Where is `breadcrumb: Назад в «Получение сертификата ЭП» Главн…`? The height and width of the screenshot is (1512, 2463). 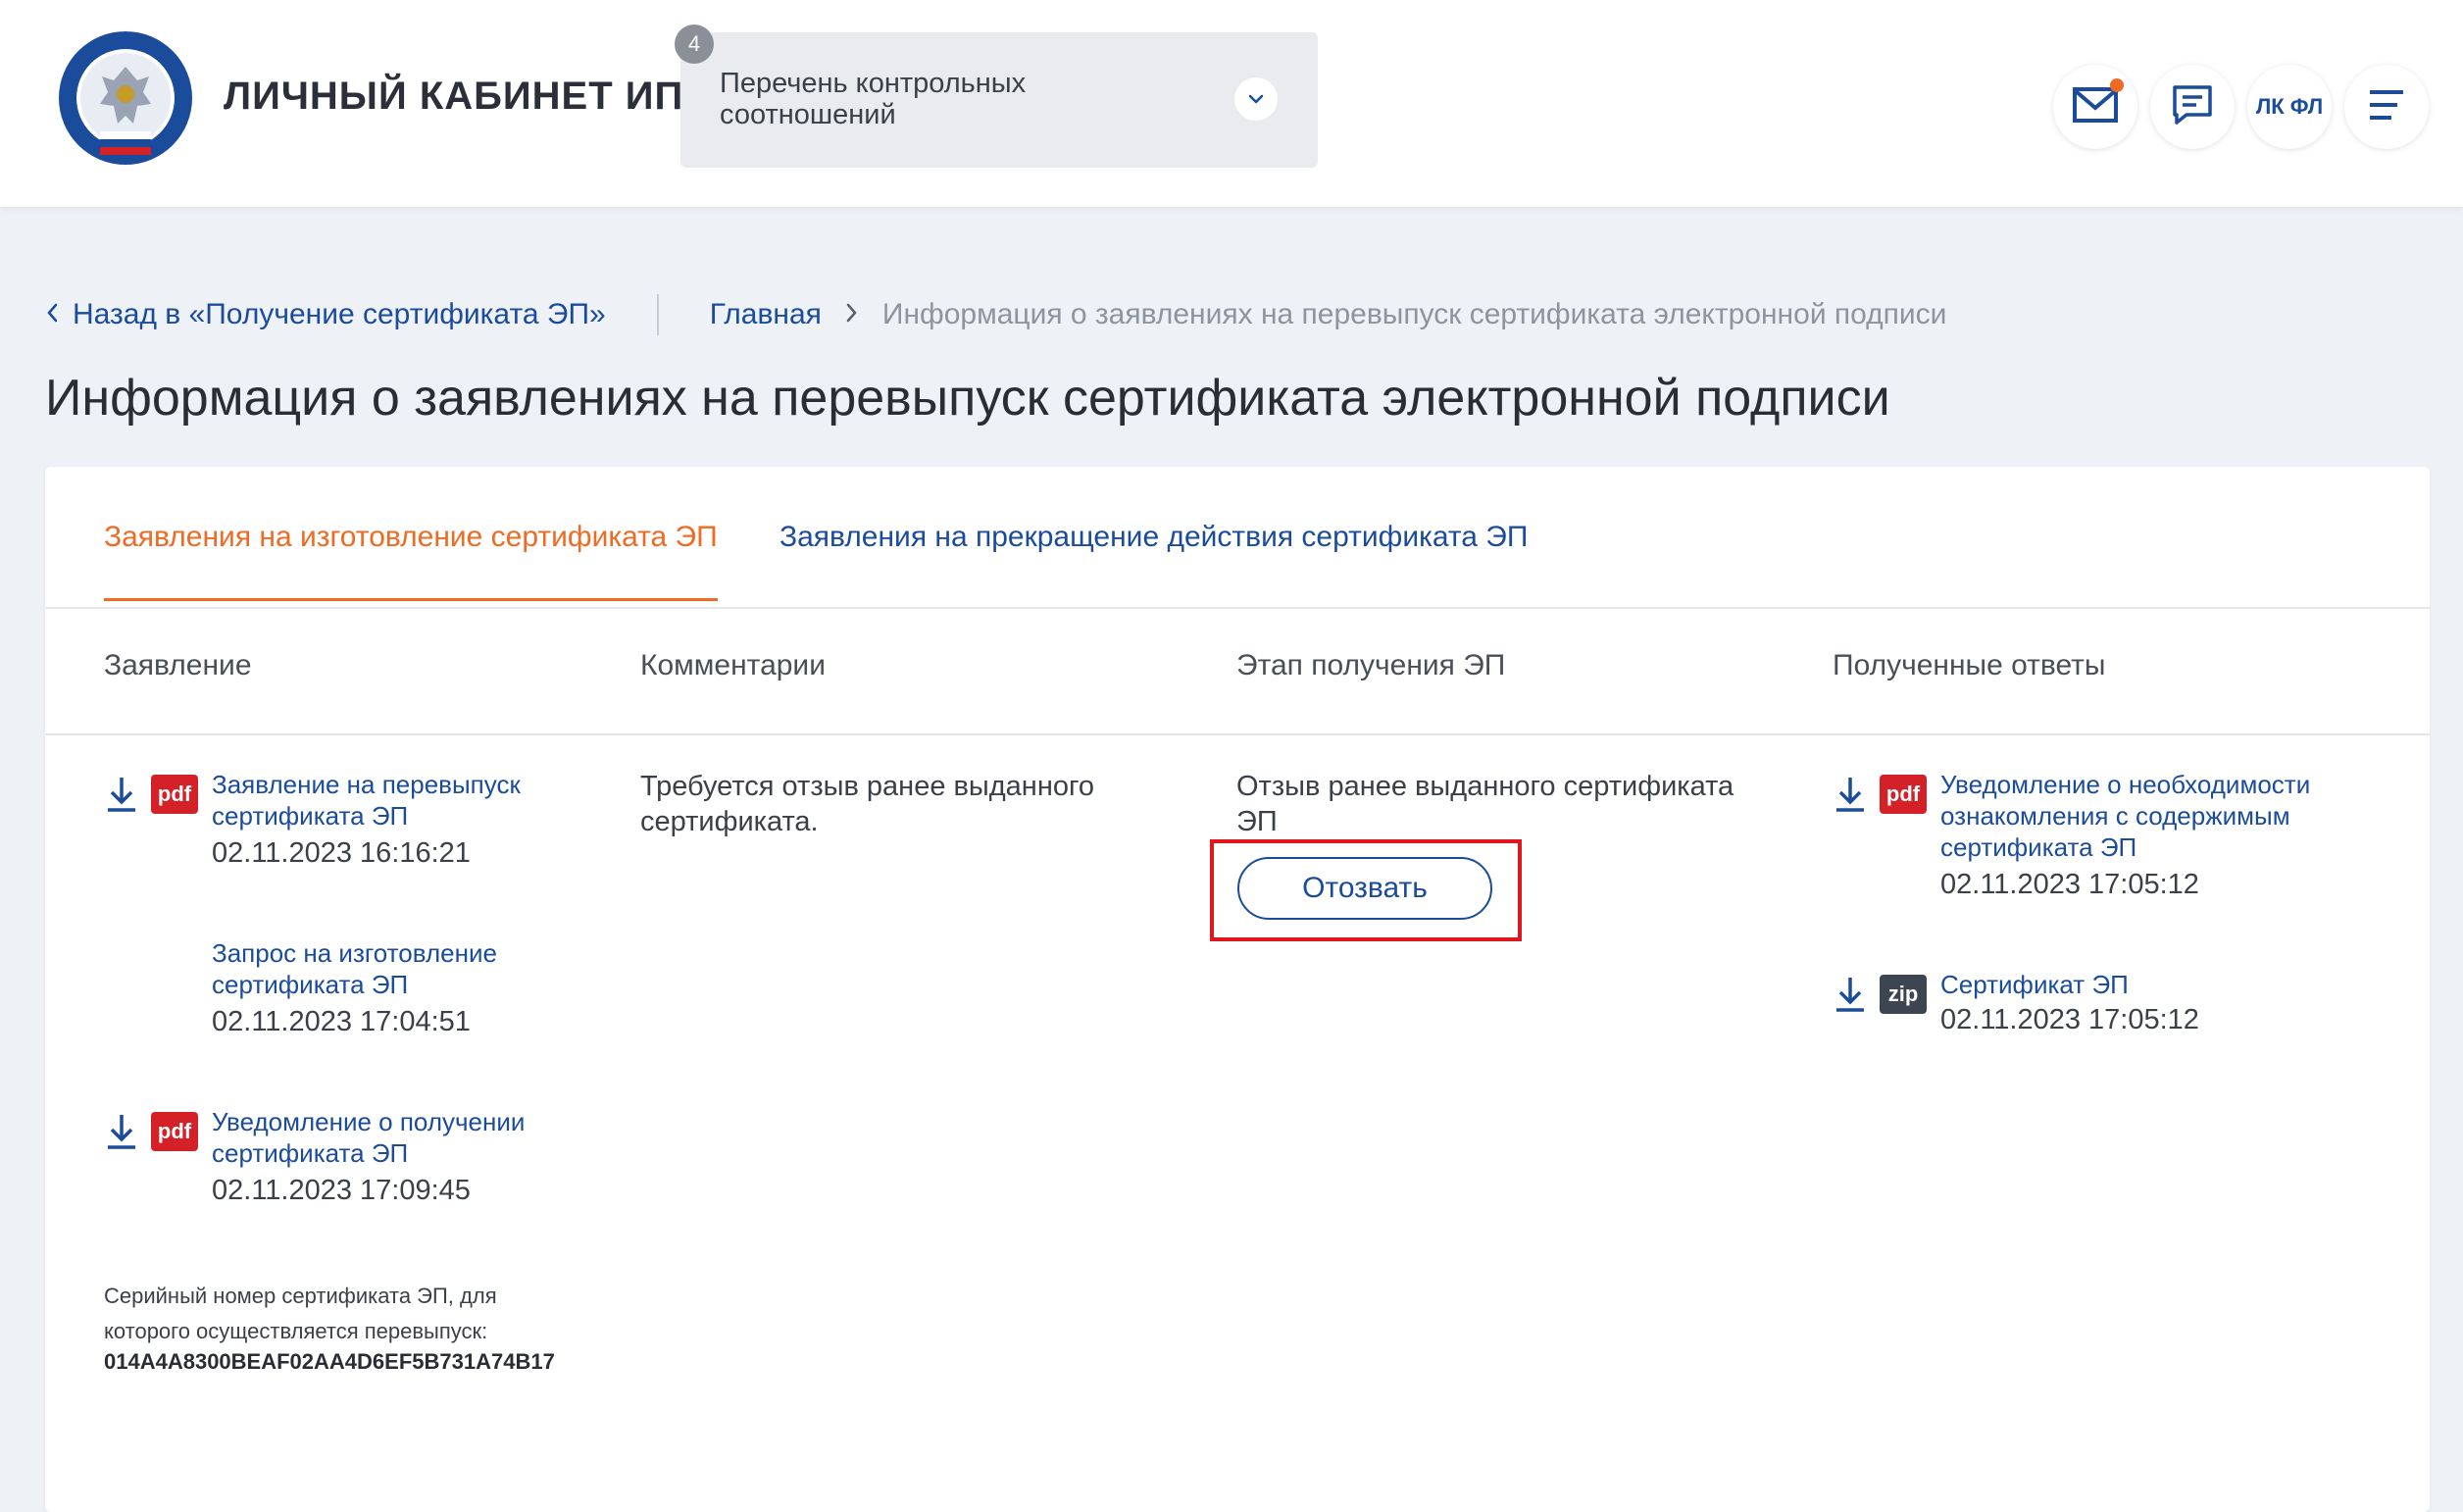 breadcrumb: Назад в «Получение сертификата ЭП» Главн… is located at coordinates (996, 314).